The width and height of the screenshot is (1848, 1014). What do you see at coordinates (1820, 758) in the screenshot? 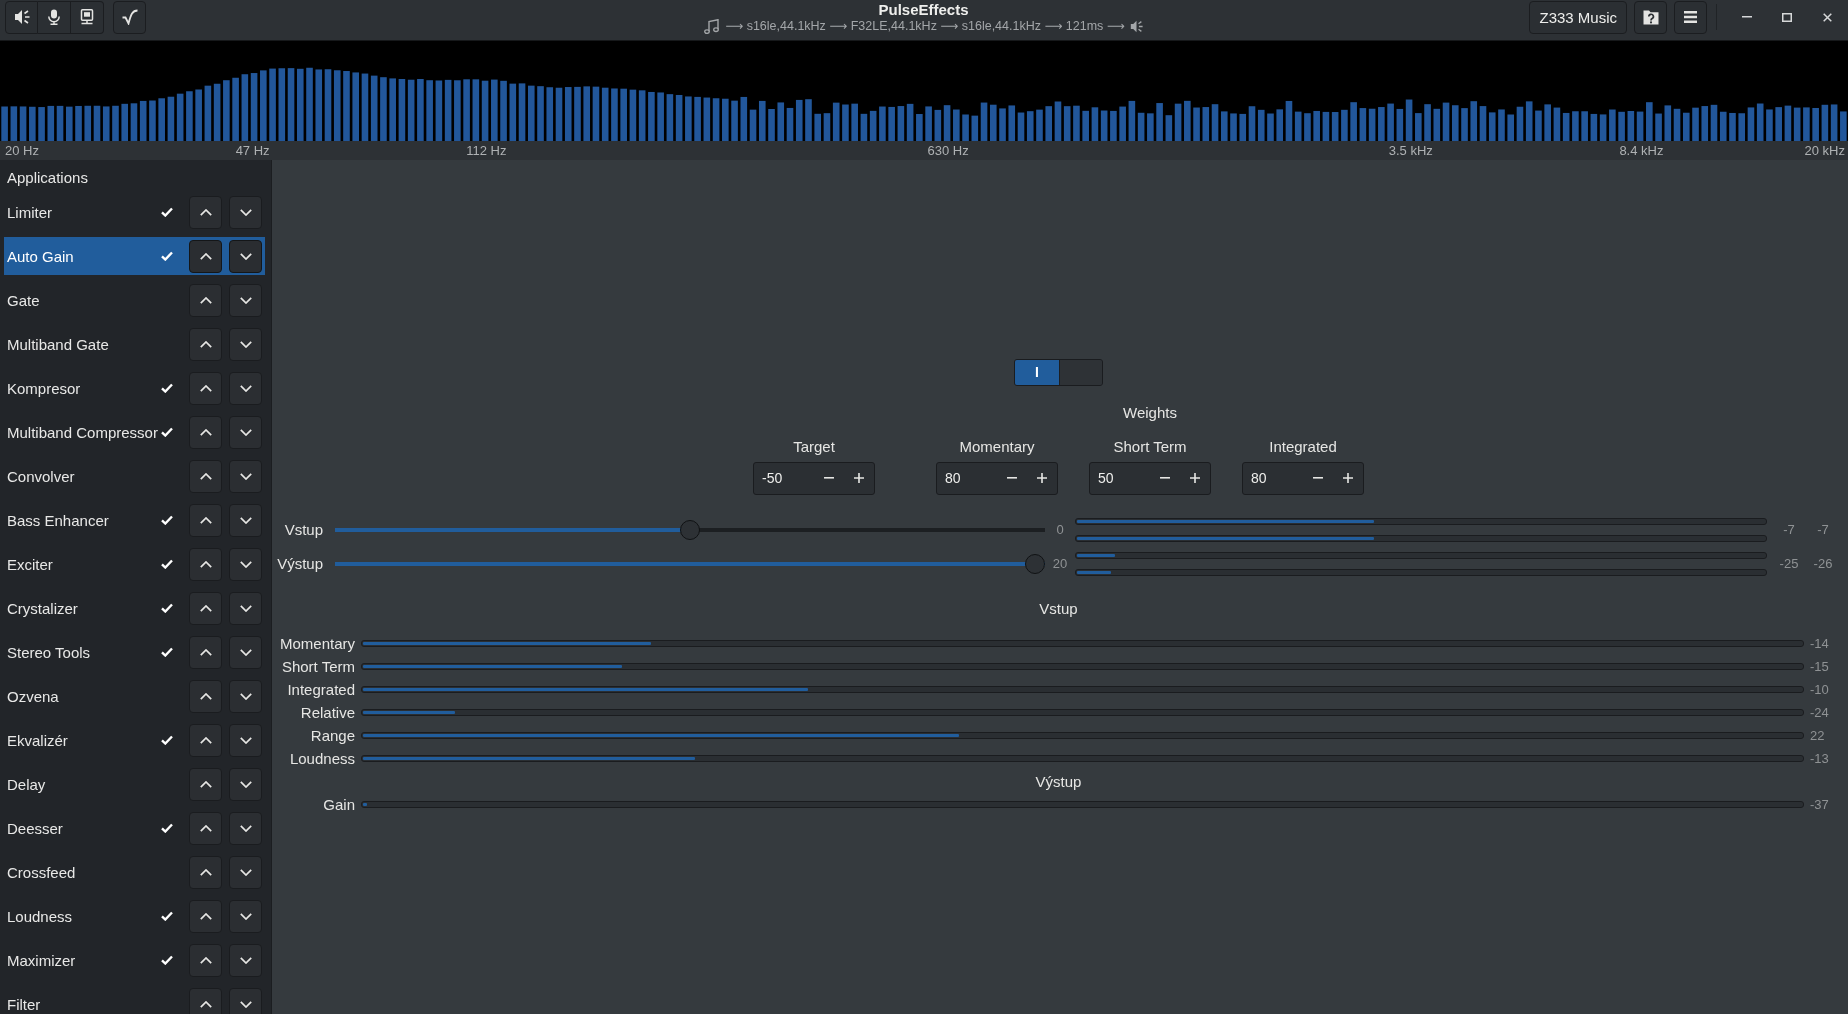
I see `meter-reading: -13` at bounding box center [1820, 758].